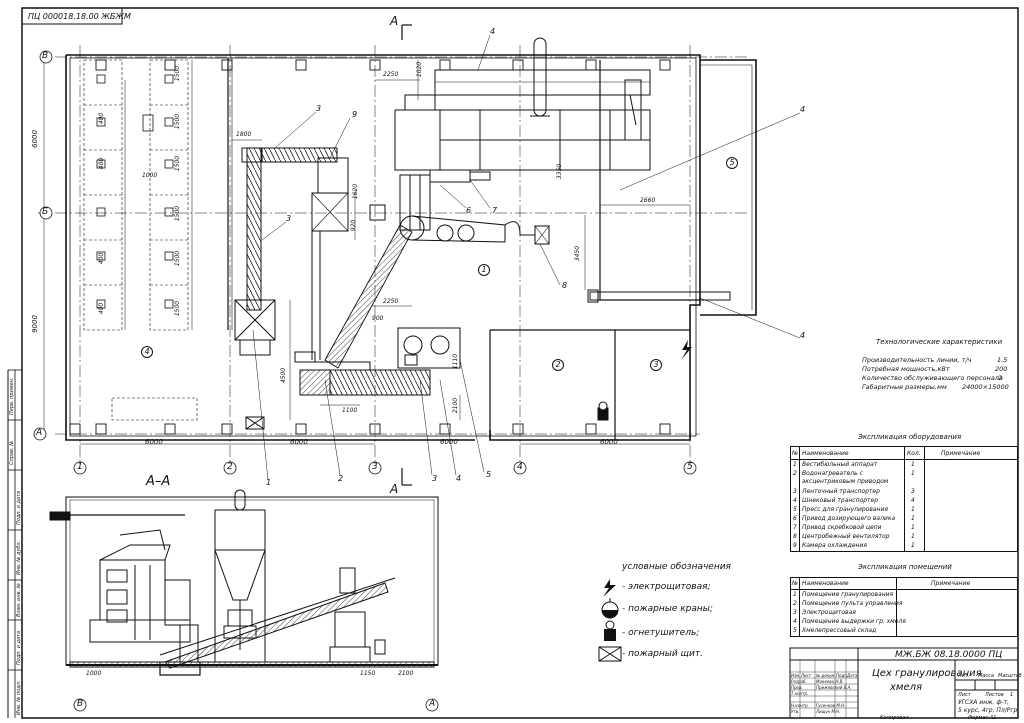  I want to click on tb-role-8: Т.контр., so click(800, 693).